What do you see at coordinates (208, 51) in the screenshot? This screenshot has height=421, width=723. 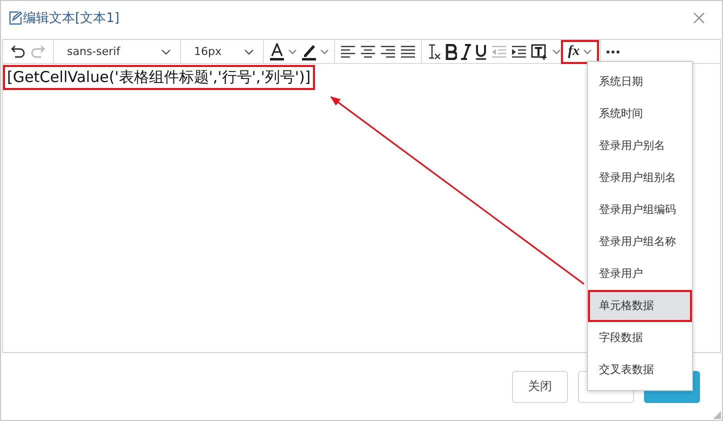 I see `select-value: 16px` at bounding box center [208, 51].